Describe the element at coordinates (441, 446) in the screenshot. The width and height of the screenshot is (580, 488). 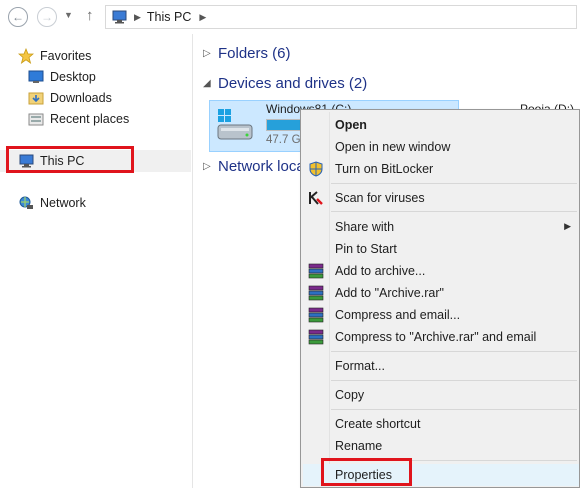
I see `menu-item-rename: Rename` at that location.